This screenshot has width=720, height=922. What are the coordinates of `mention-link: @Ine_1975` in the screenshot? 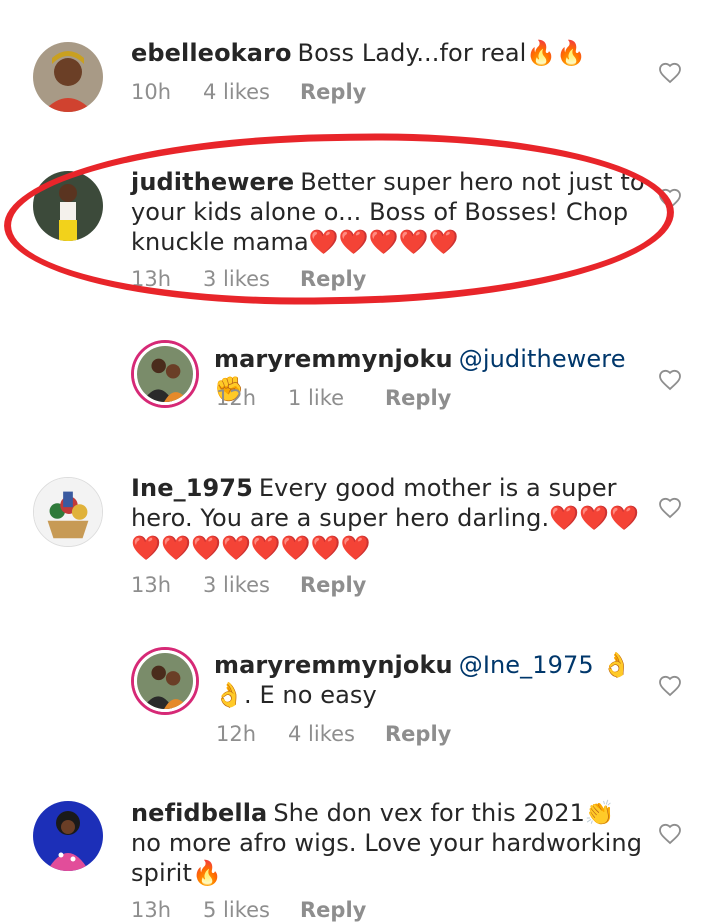 It's located at (526, 665).